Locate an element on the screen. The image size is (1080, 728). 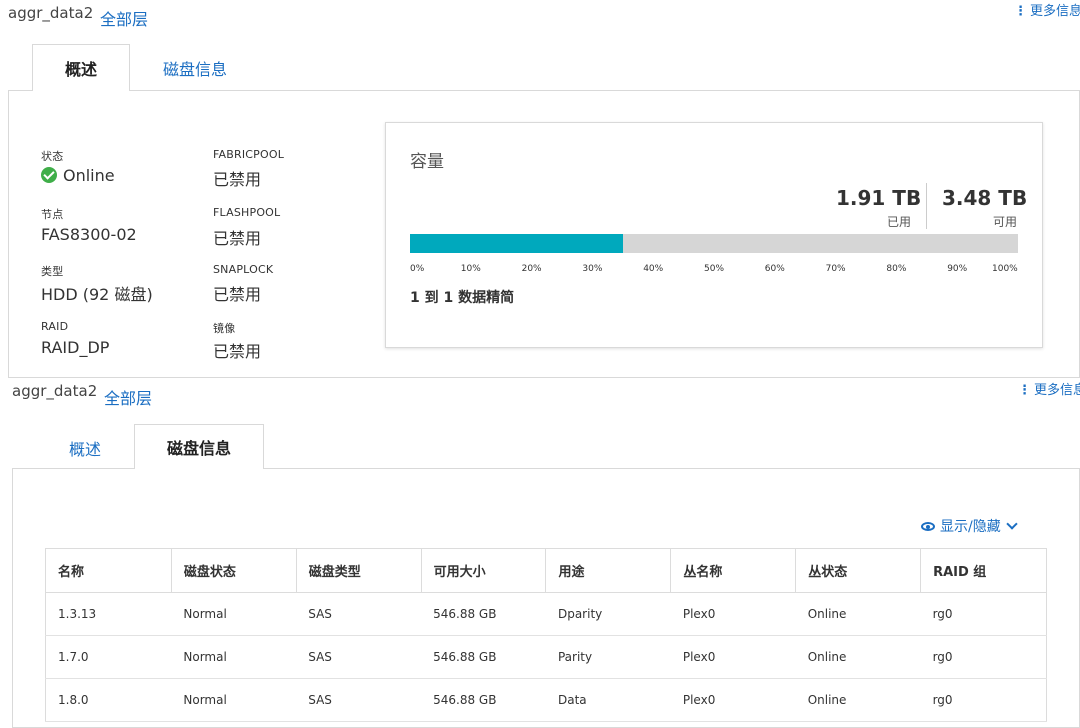
capacity-tick-label: 40% is located at coordinates (653, 269).